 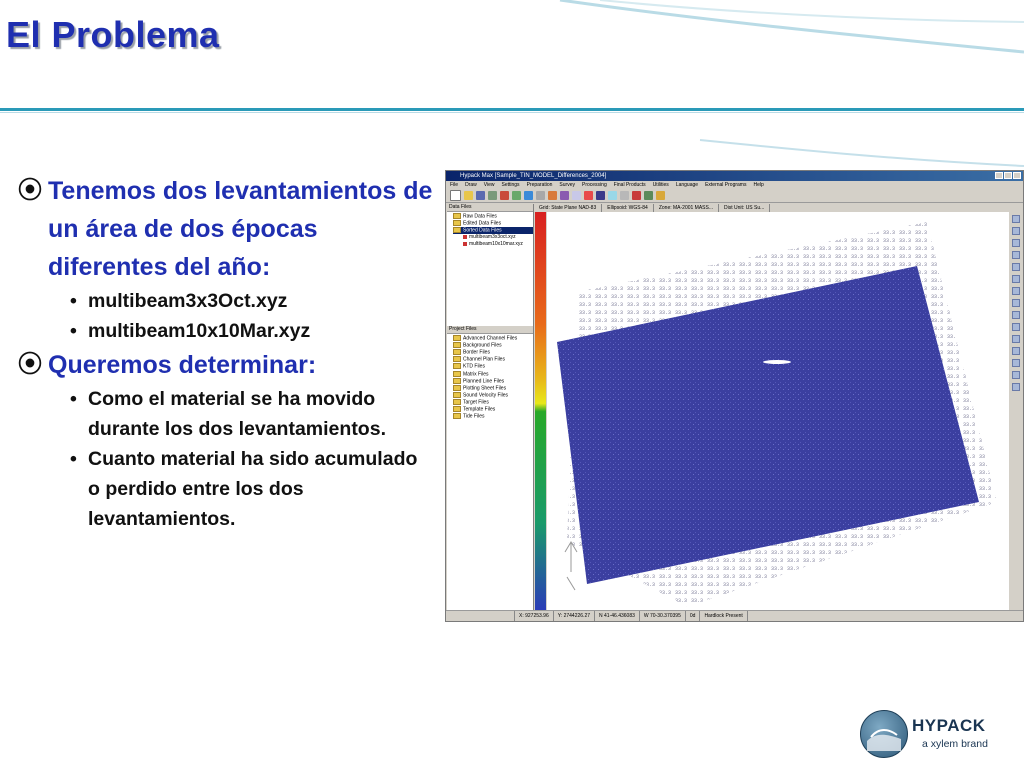 I want to click on menu-item: View, so click(x=489, y=185).